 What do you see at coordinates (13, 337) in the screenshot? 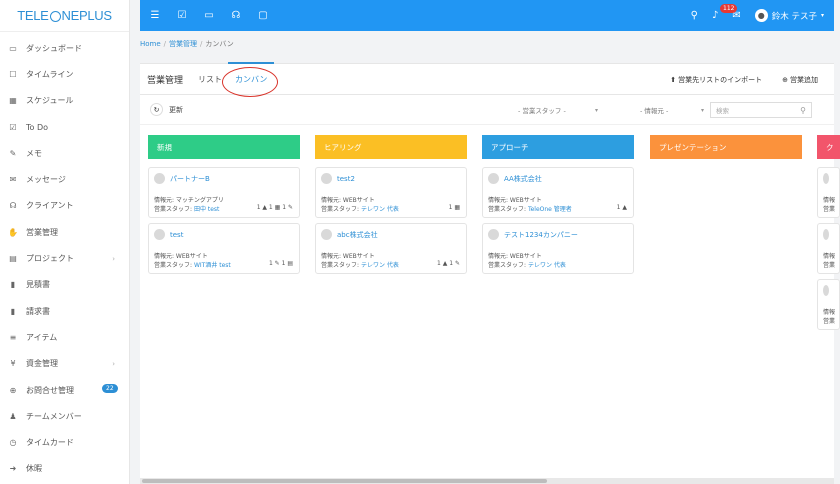
I see `list-icon: ≡` at bounding box center [13, 337].